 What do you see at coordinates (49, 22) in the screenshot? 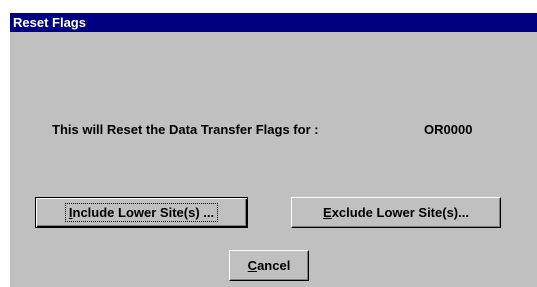
I see `dialog-title: Reset Flags` at bounding box center [49, 22].